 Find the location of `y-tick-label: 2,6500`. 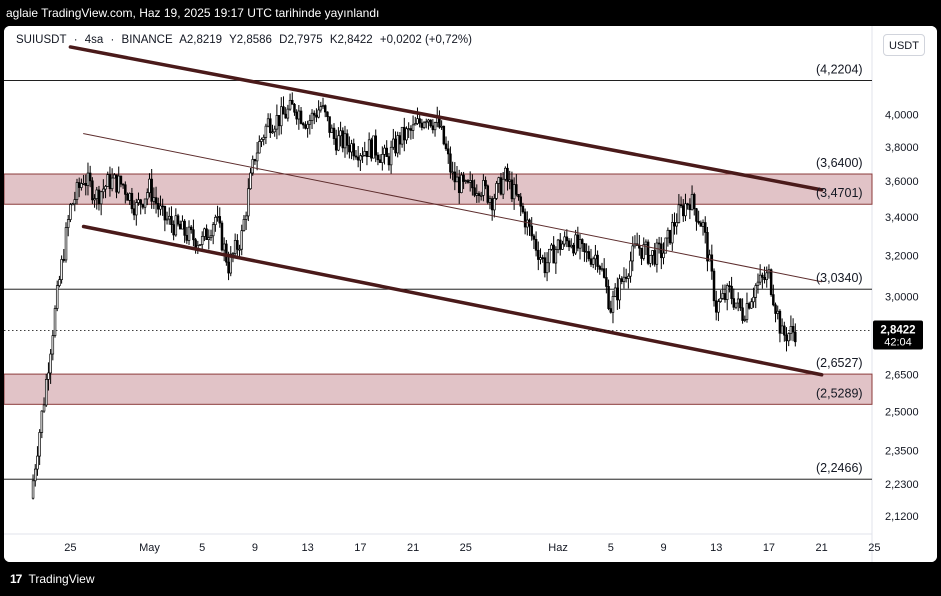

y-tick-label: 2,6500 is located at coordinates (902, 376).